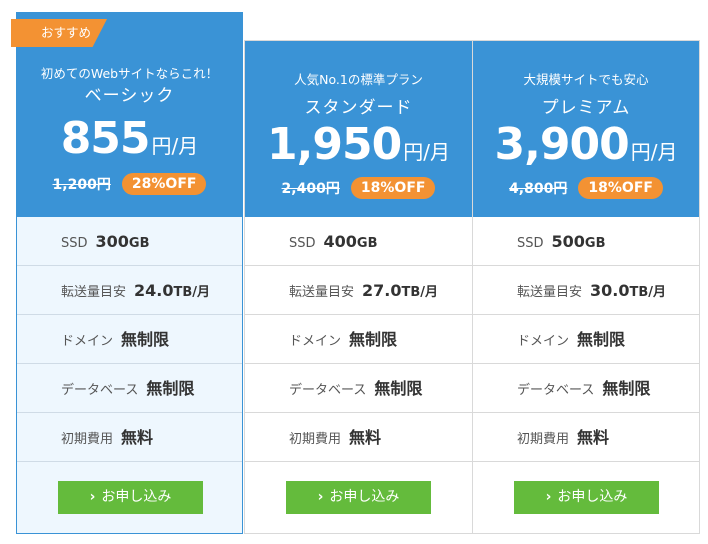 This screenshot has width=708, height=544. What do you see at coordinates (568, 241) in the screenshot?
I see `ssd-value: 500` at bounding box center [568, 241].